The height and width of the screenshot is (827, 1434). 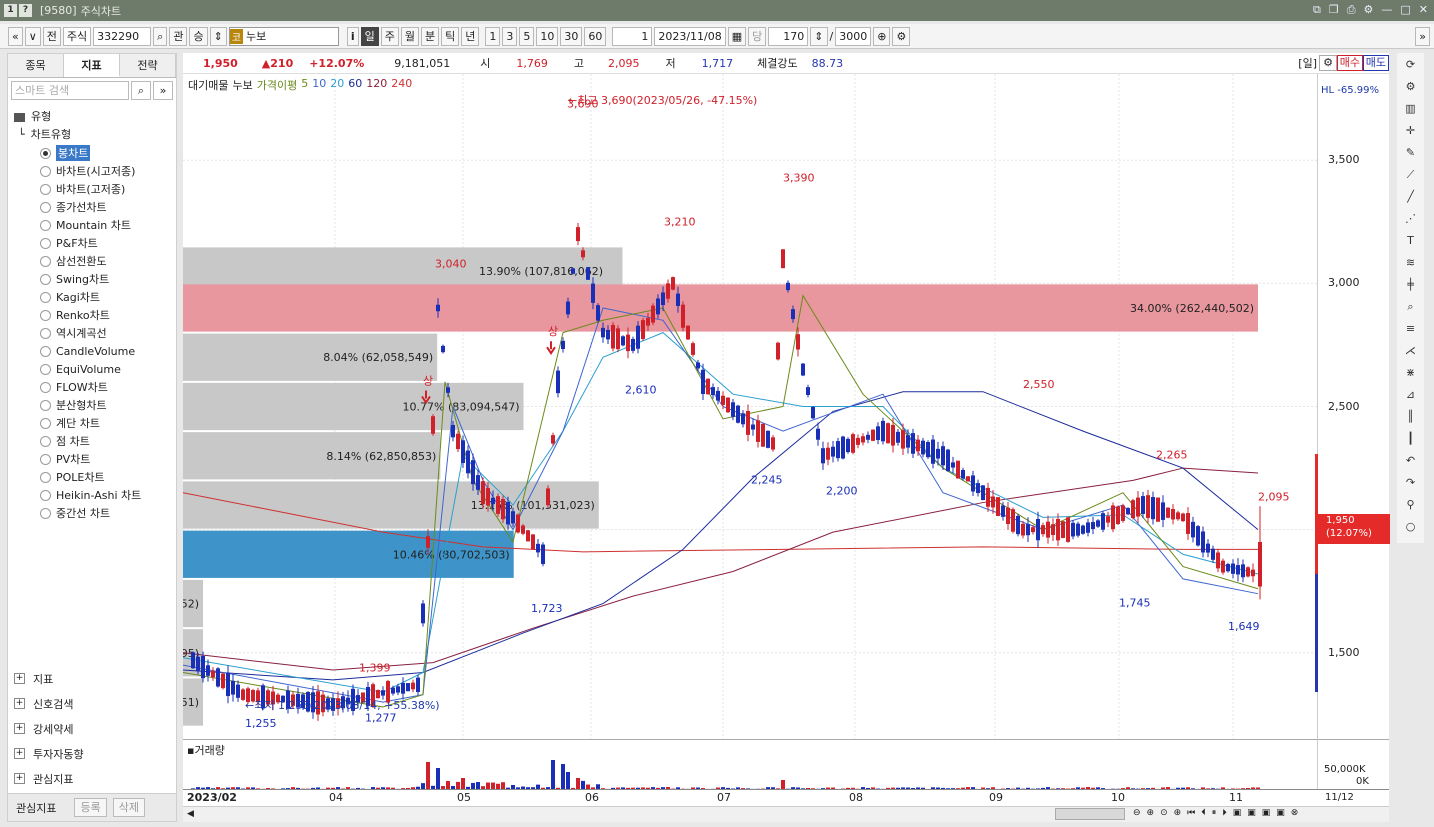 I want to click on count-input: 1, so click(x=632, y=36).